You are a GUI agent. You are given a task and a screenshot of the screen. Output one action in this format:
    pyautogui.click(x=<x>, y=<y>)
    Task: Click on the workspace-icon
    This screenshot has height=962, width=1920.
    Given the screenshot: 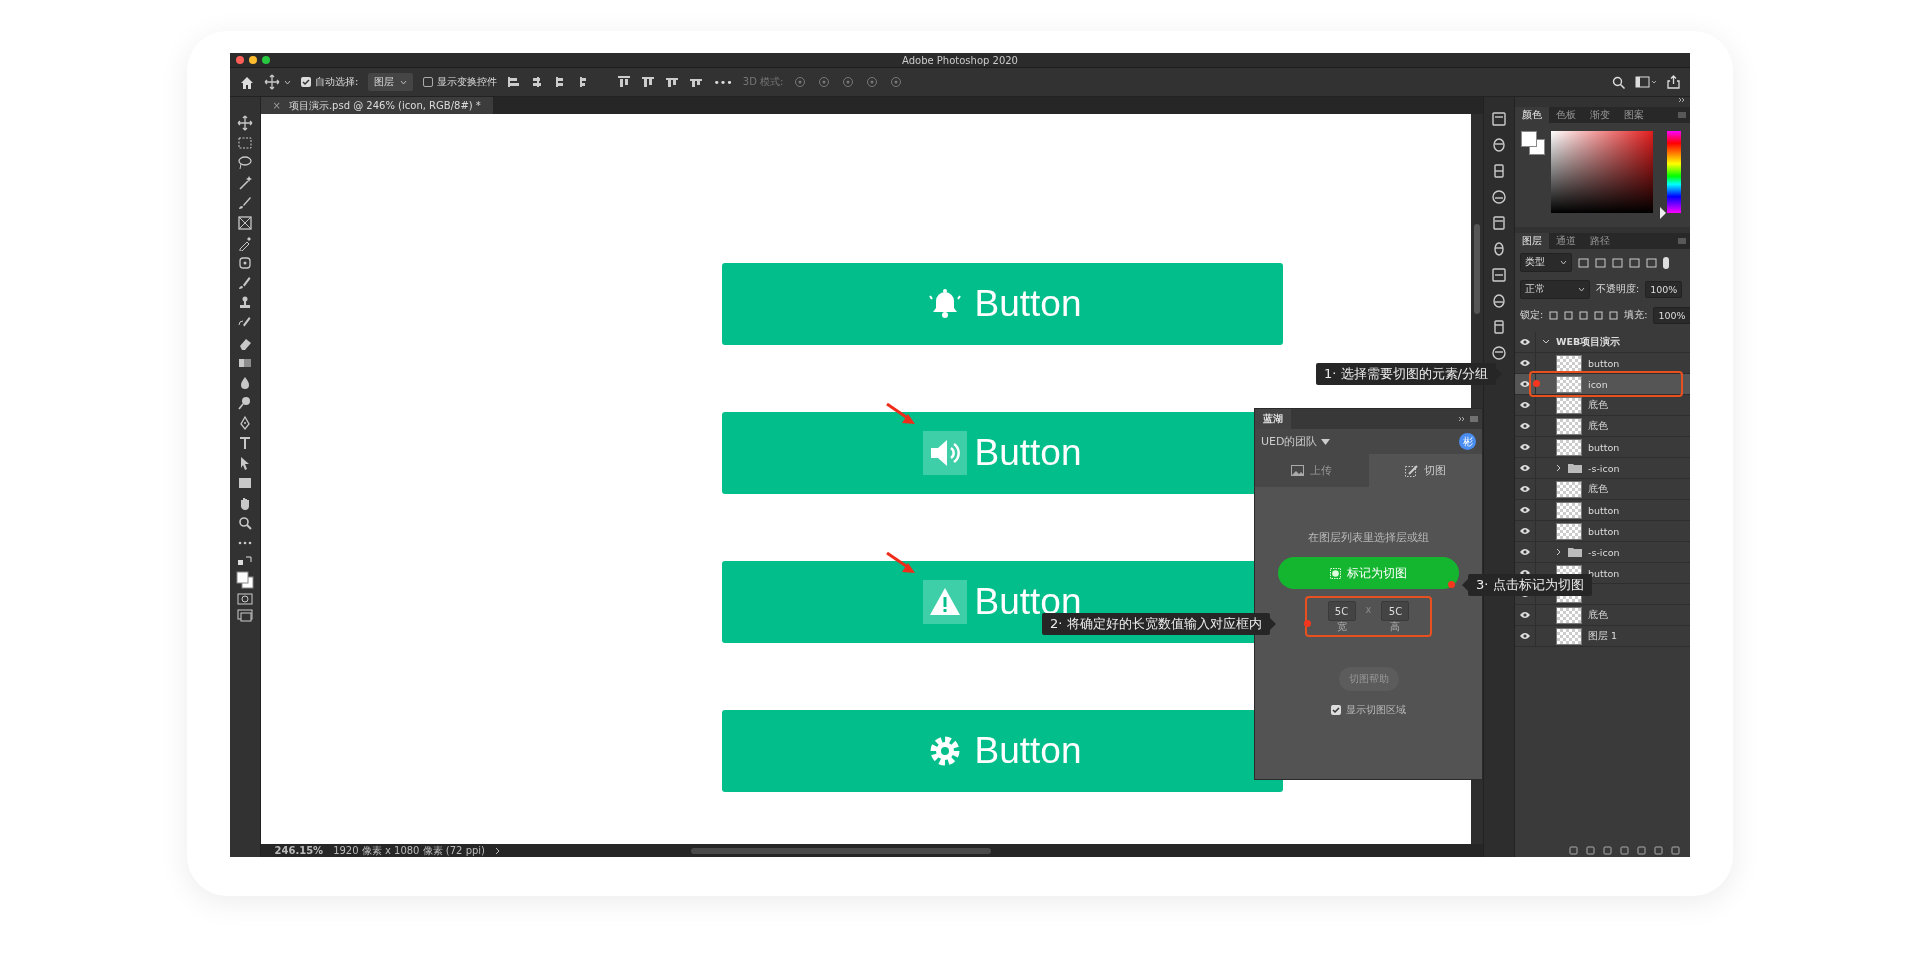 What is the action you would take?
    pyautogui.click(x=1646, y=82)
    